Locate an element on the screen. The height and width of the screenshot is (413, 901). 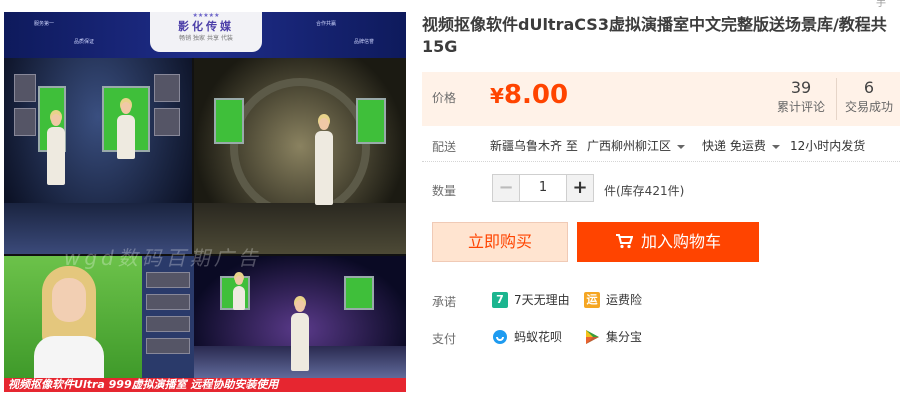
ship-to-select: 广西柳州柳江区 is located at coordinates (636, 145).